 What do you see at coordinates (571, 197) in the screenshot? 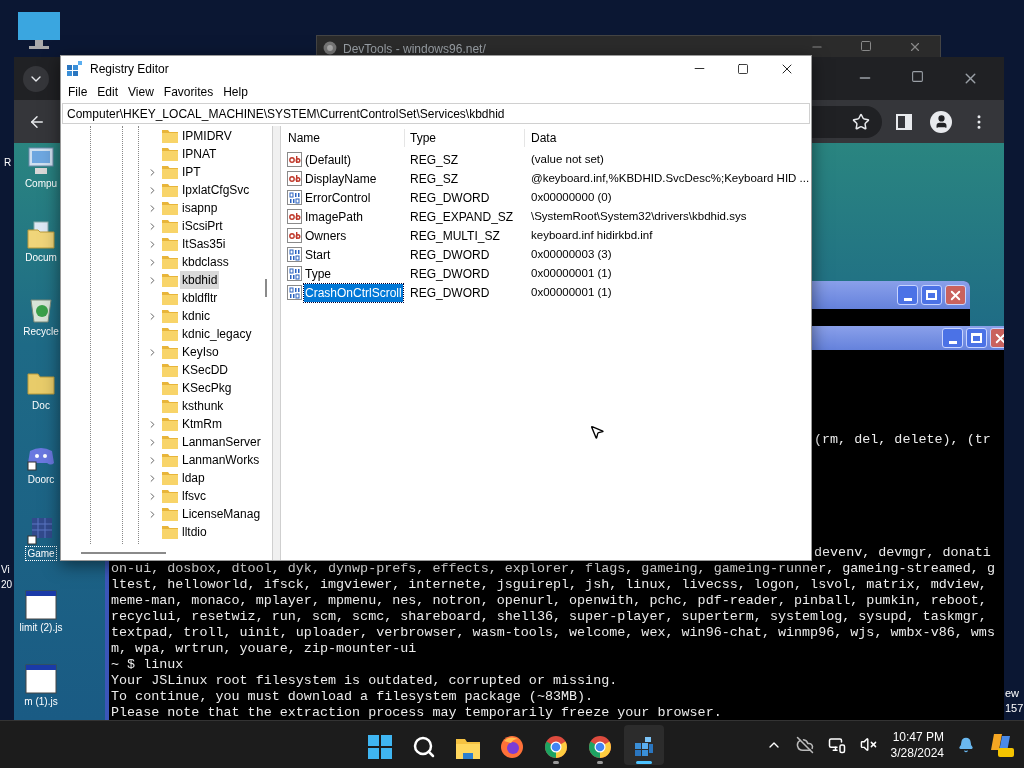
I see `value-data: 0x00000000 (0)` at bounding box center [571, 197].